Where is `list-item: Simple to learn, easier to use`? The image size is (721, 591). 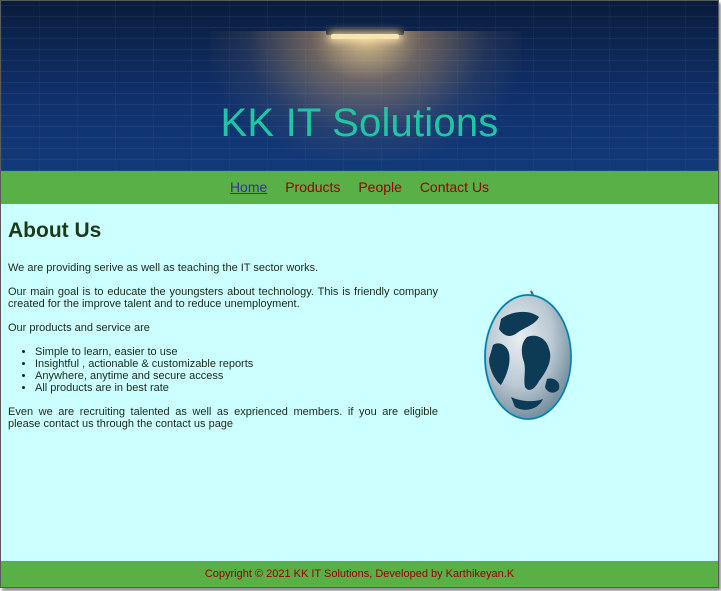
list-item: Simple to learn, easier to use is located at coordinates (236, 352).